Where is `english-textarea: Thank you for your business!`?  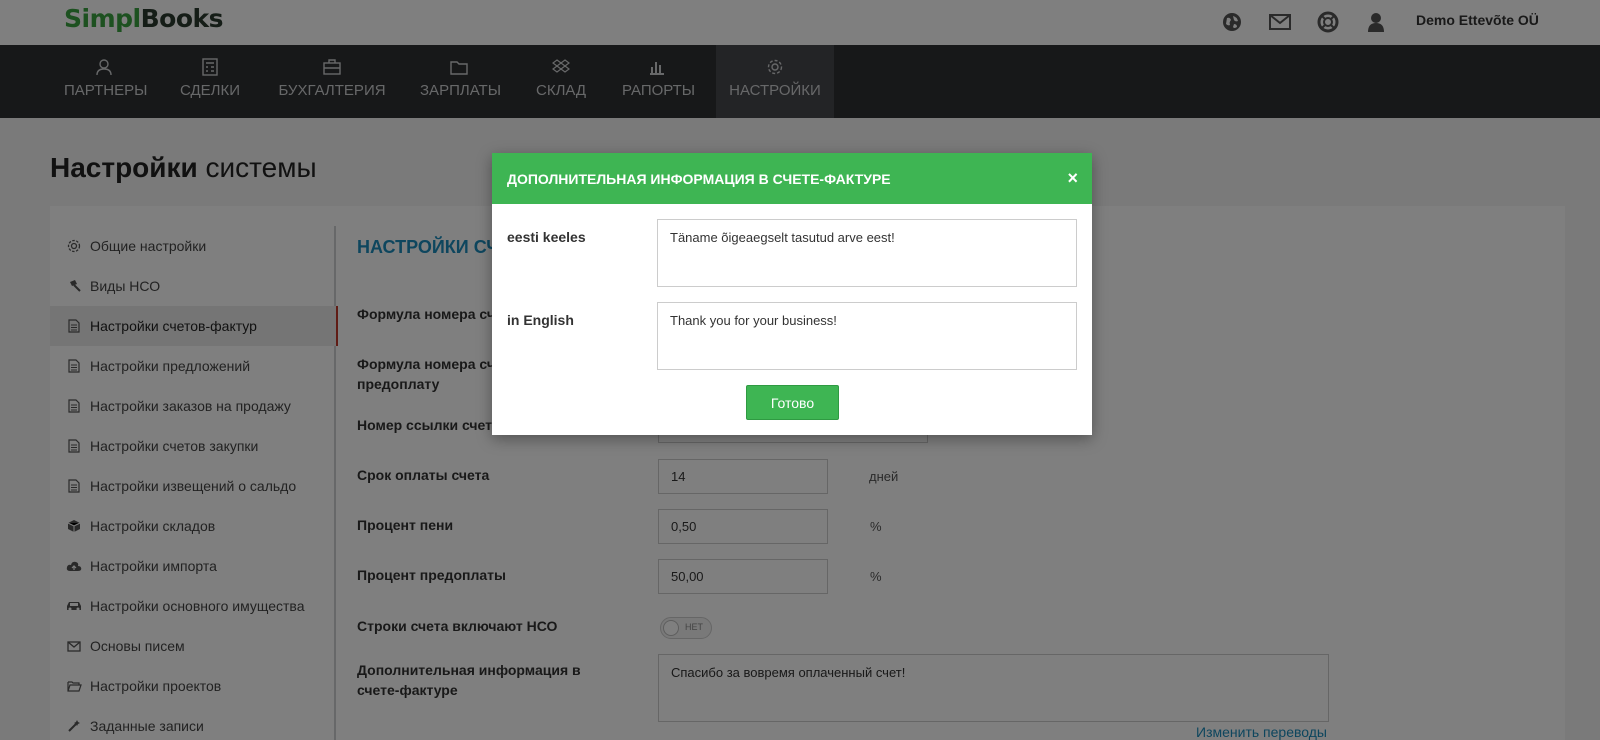
english-textarea: Thank you for your business! is located at coordinates (867, 336).